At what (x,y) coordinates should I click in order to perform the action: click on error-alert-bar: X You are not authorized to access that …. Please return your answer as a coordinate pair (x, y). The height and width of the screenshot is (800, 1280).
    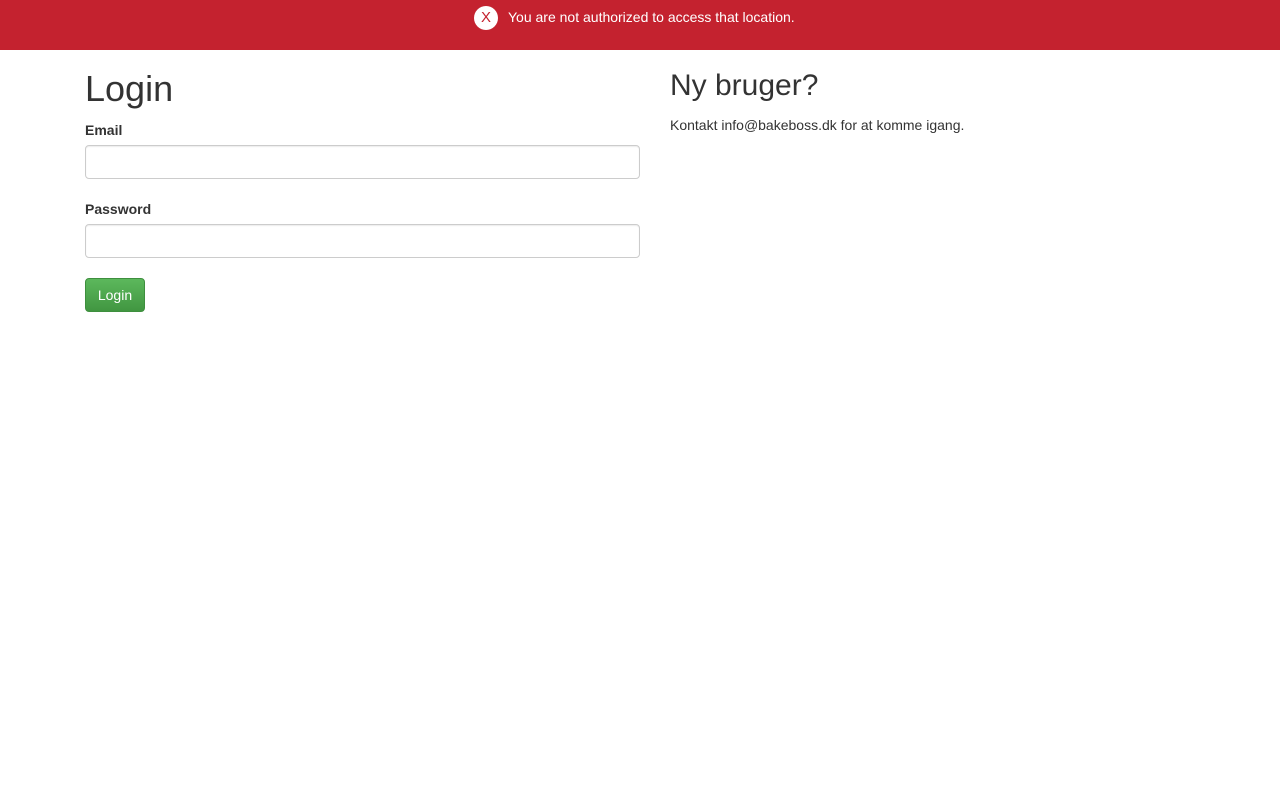
    Looking at the image, I should click on (640, 25).